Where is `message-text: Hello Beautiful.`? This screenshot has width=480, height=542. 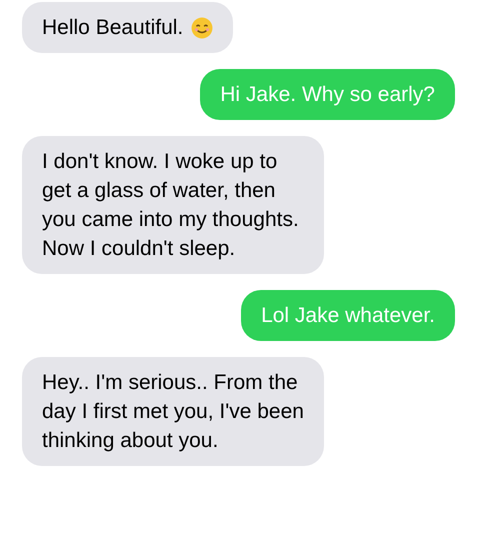 message-text: Hello Beautiful. is located at coordinates (113, 28).